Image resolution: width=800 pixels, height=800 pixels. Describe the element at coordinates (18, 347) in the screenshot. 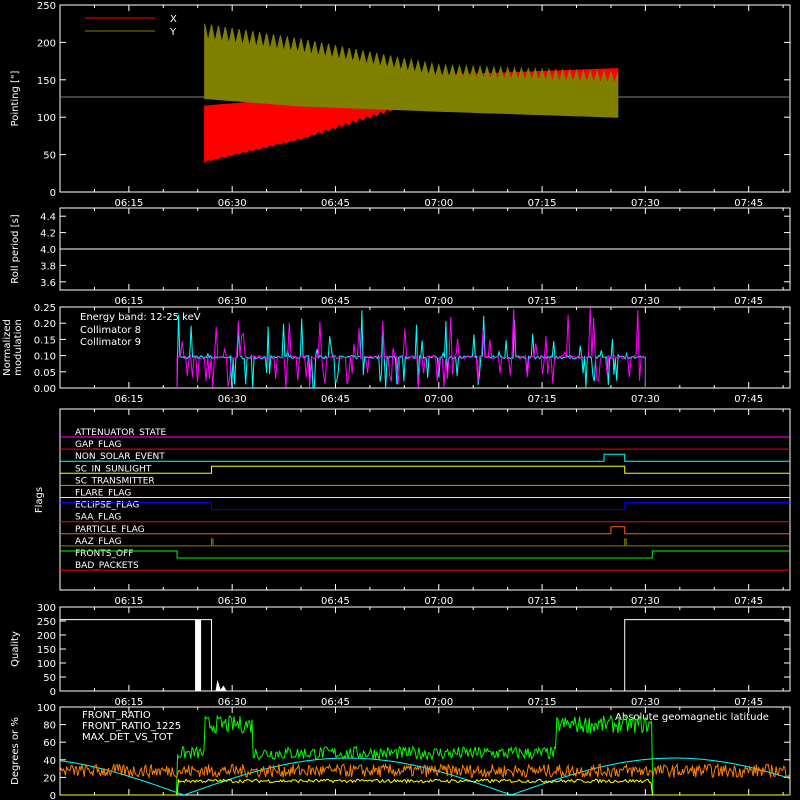

I see `modulation-axis-label: modulation` at that location.